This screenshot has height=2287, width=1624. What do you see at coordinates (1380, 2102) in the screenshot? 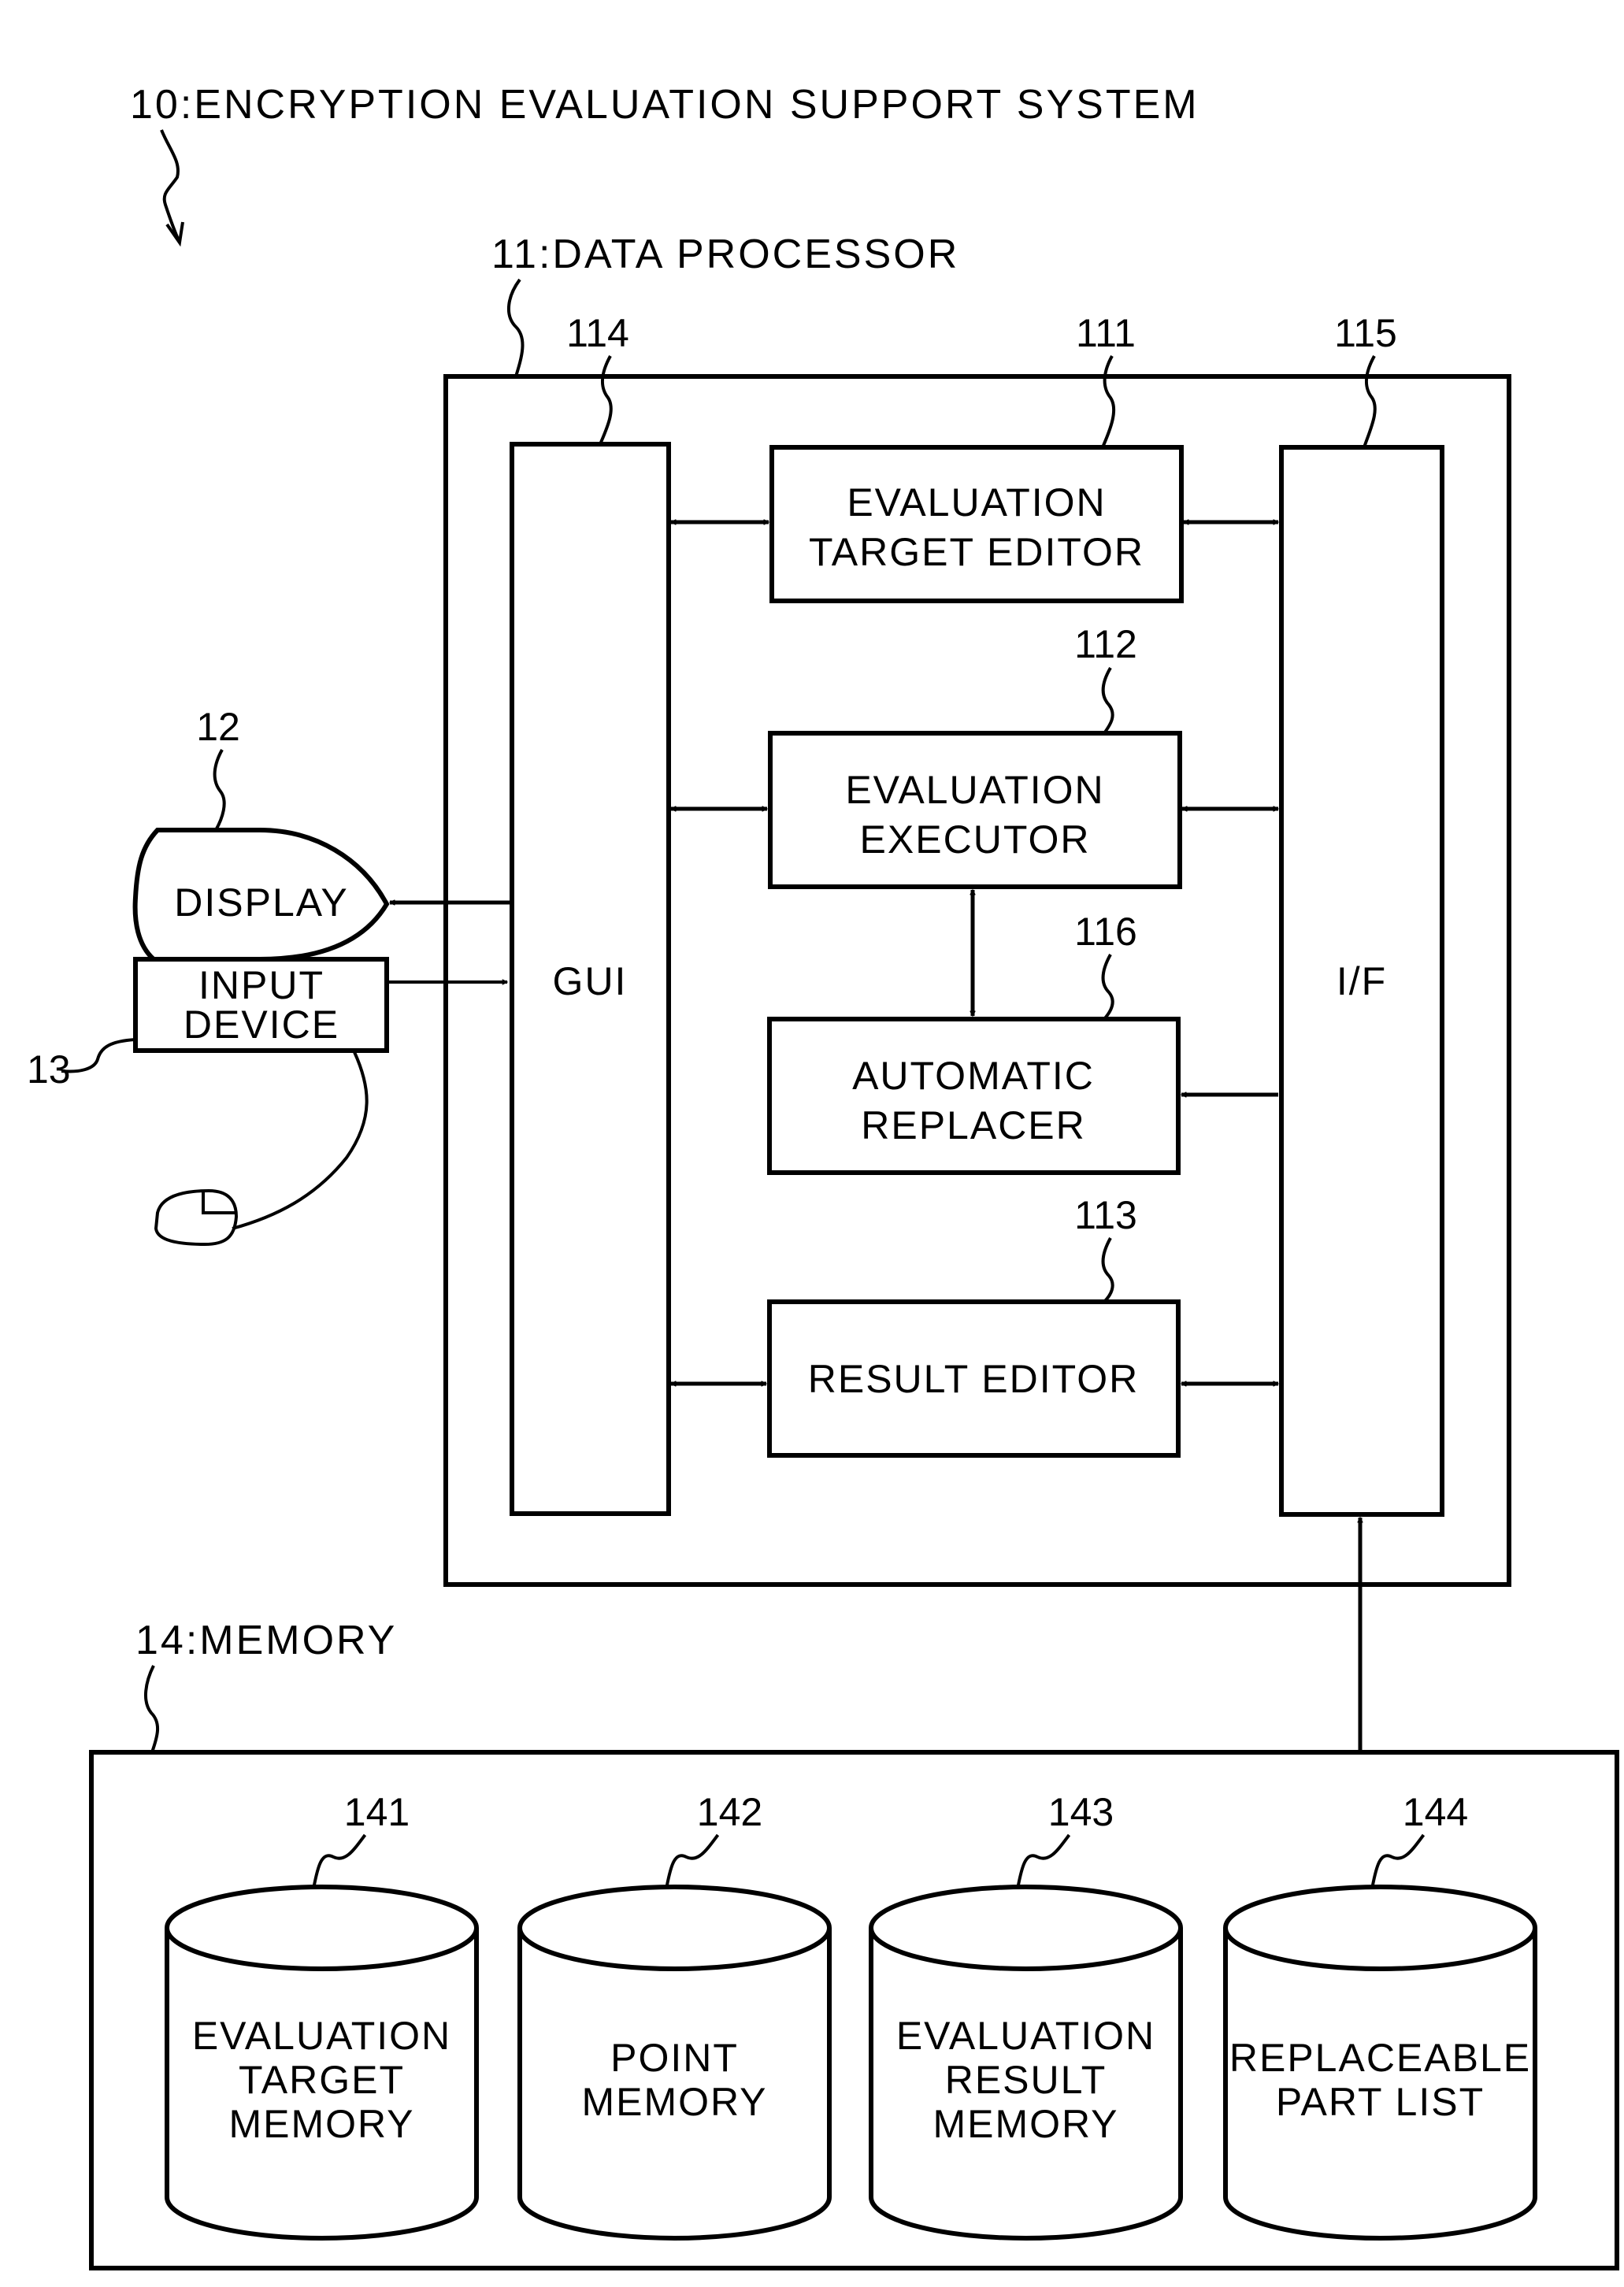
I see `memory-store-label-line: PART LIST` at bounding box center [1380, 2102].